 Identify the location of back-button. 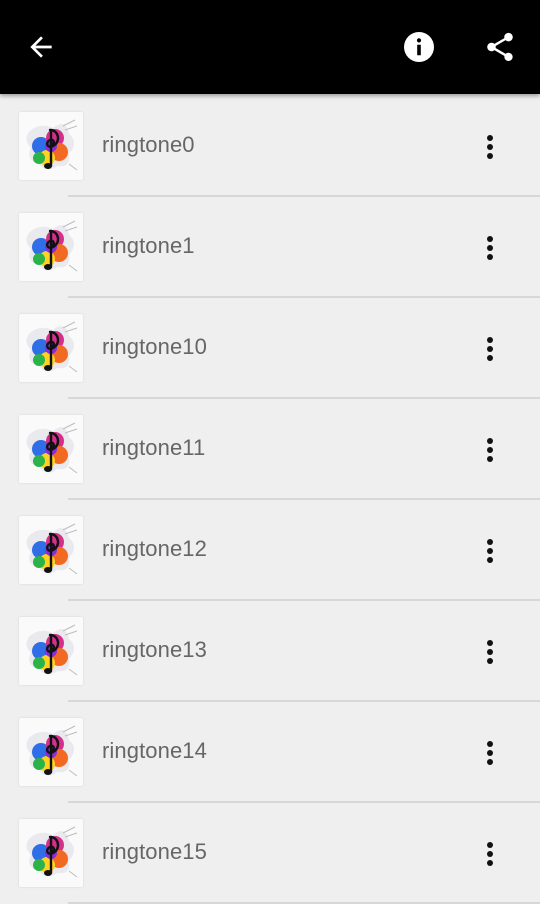
(41, 47).